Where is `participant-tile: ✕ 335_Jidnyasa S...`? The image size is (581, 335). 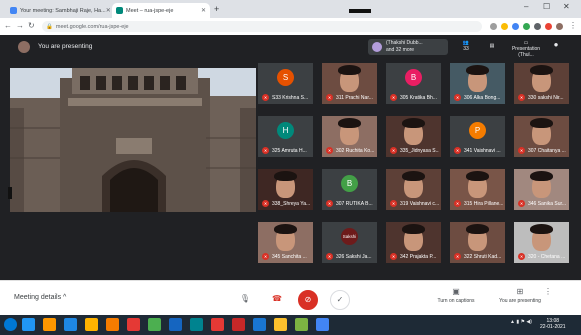 participant-tile: ✕ 335_Jidnyasa S... is located at coordinates (413, 136).